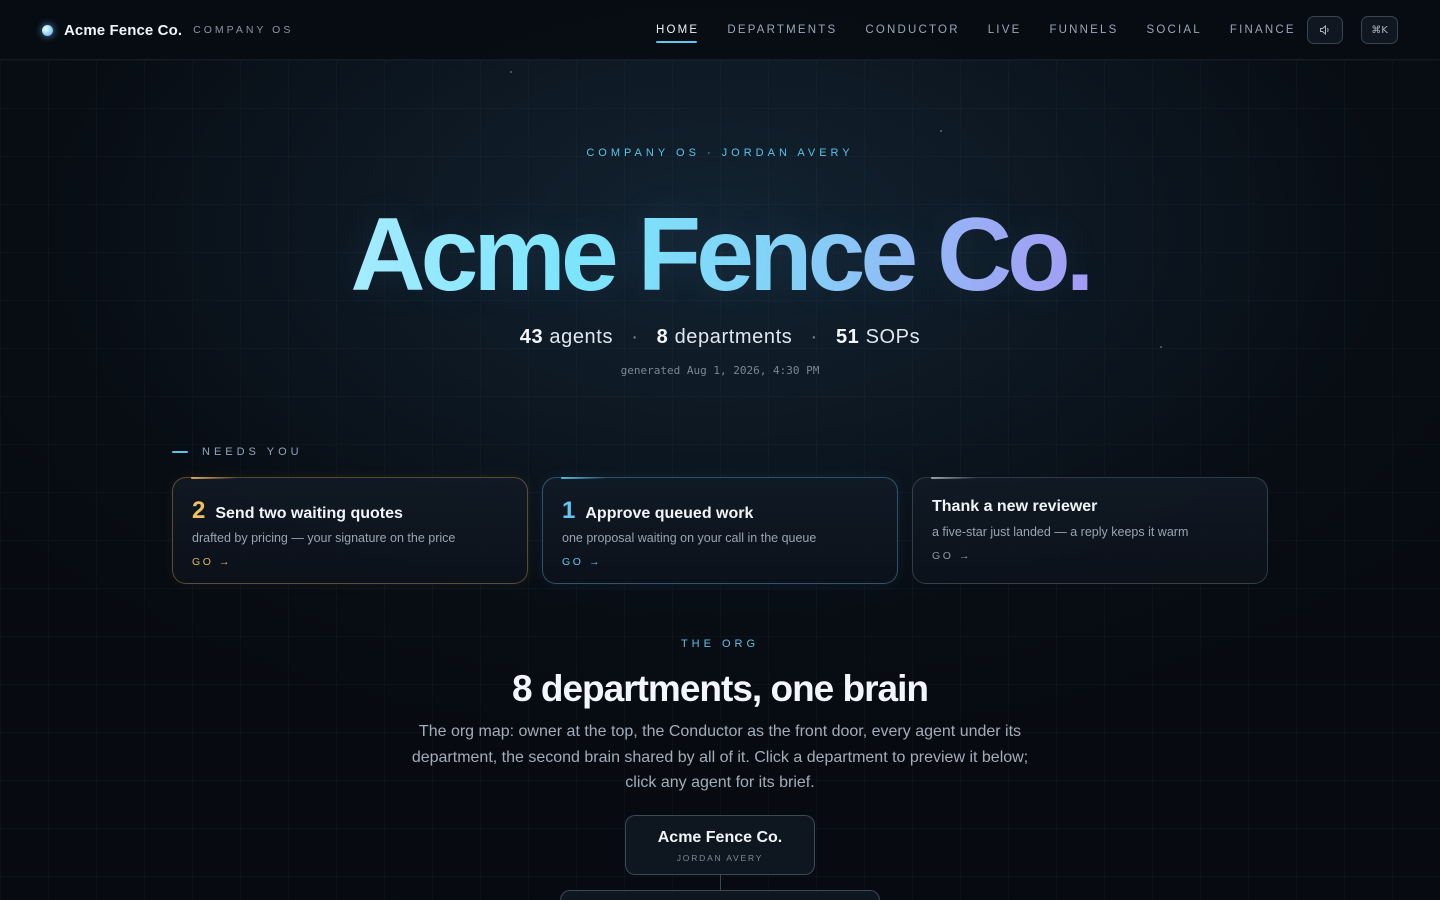  What do you see at coordinates (1174, 30) in the screenshot?
I see `nav-link-social: SOCIAL` at bounding box center [1174, 30].